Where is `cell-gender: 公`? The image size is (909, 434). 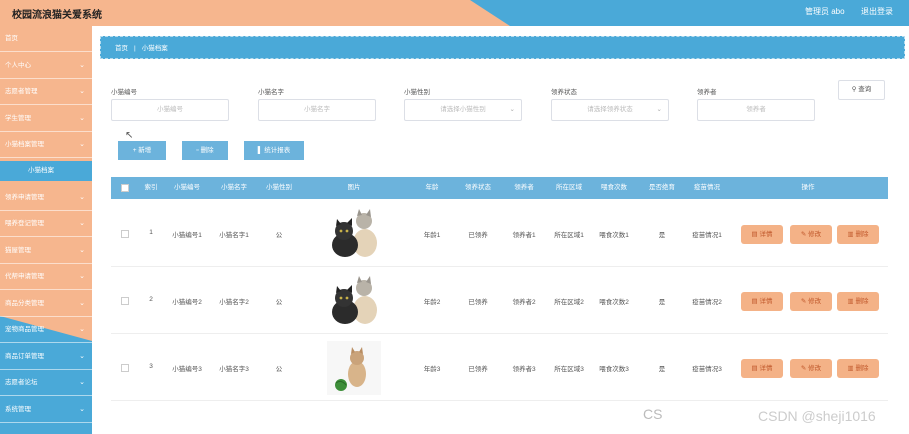
cell-gender: 公 is located at coordinates (279, 302).